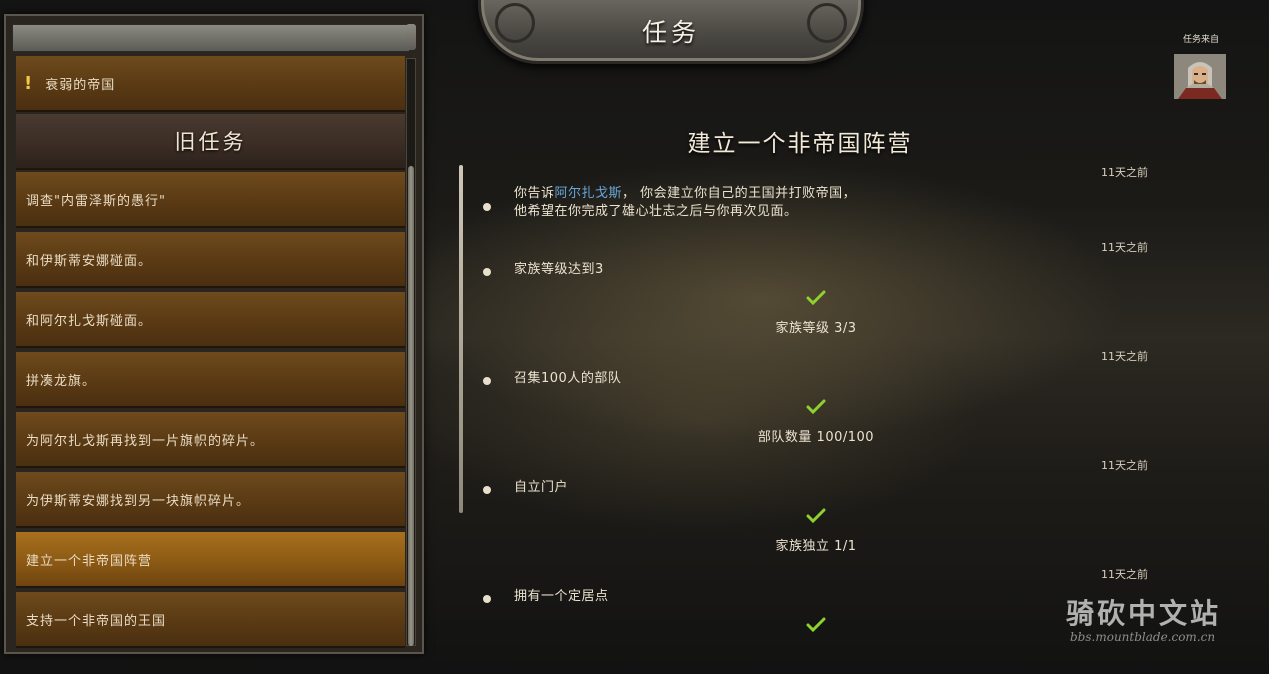 The width and height of the screenshot is (1269, 674). Describe the element at coordinates (89, 321) in the screenshot. I see `quest-item-label: 和阿尔扎戈斯碰面。` at that location.